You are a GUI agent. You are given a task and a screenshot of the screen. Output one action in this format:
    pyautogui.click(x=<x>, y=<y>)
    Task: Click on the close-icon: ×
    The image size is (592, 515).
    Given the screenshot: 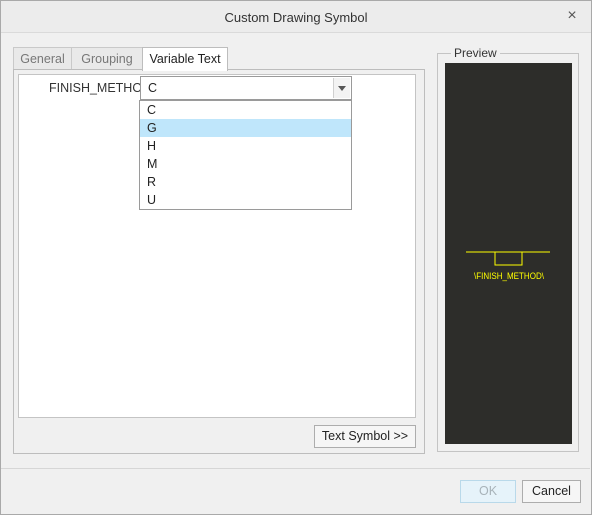 What is the action you would take?
    pyautogui.click(x=572, y=16)
    